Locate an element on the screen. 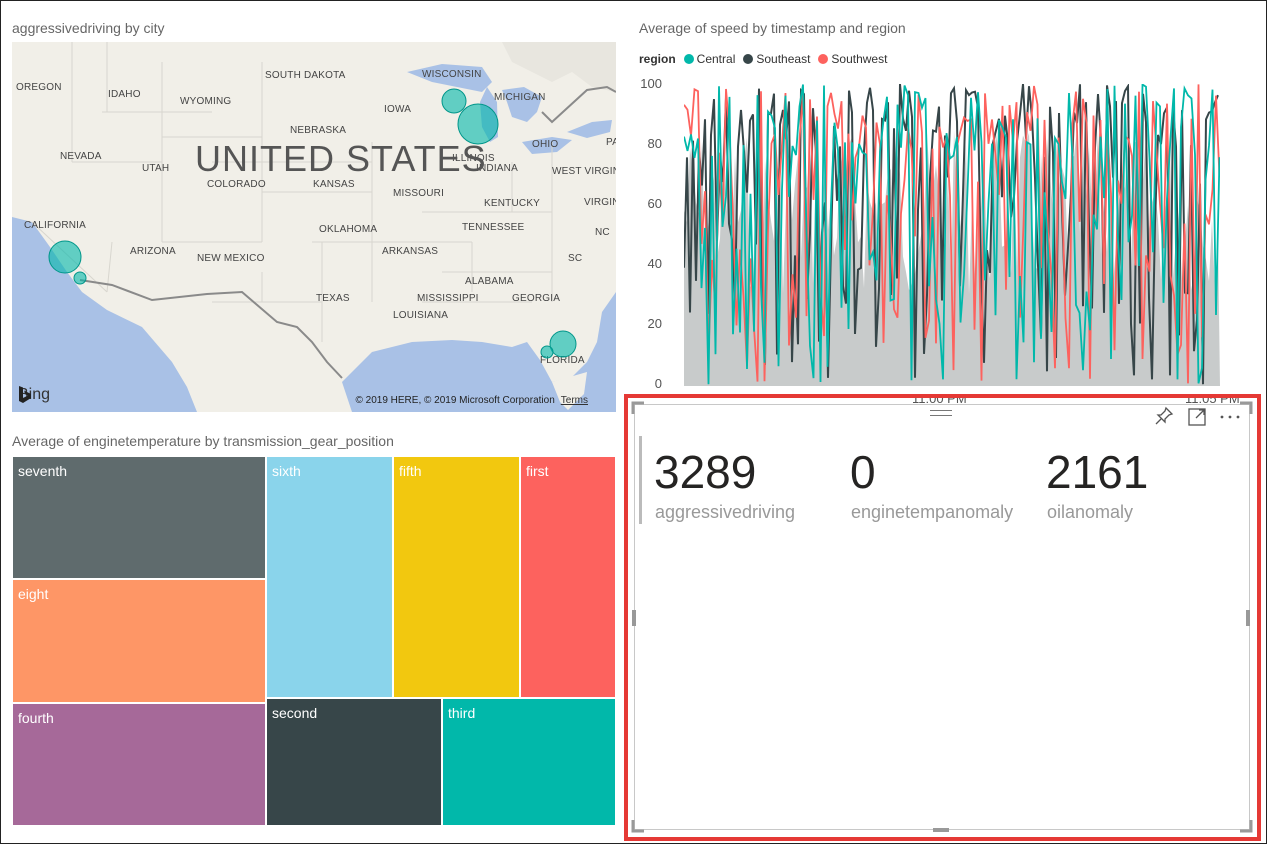 The image size is (1267, 844). treemap-tile-seventh: seventh is located at coordinates (139, 517).